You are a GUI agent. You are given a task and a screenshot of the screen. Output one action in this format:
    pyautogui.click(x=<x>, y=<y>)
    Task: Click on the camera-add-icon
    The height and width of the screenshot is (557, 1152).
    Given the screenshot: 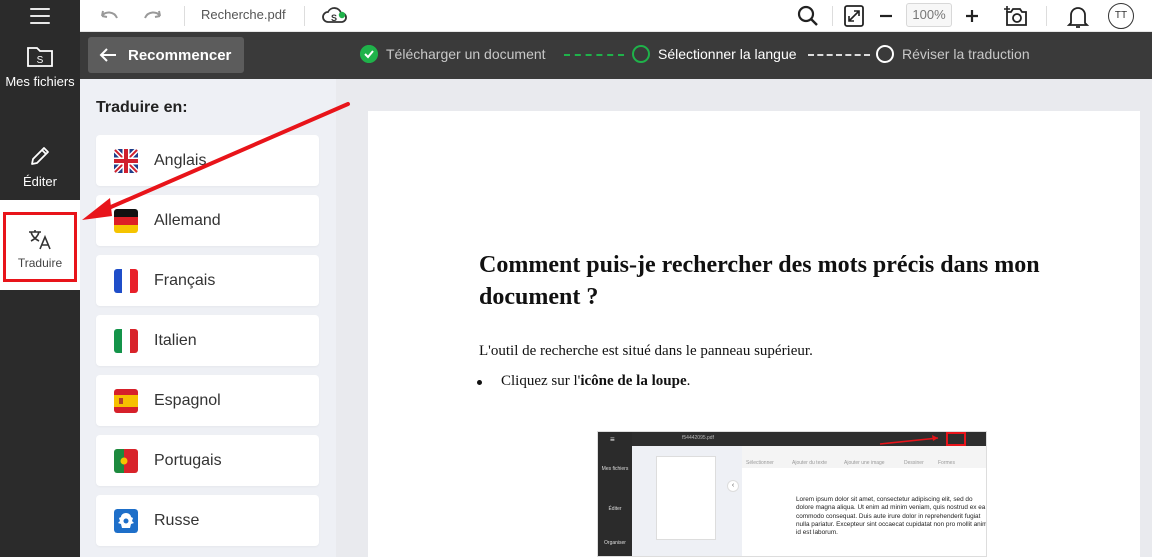 What is the action you would take?
    pyautogui.click(x=1017, y=16)
    